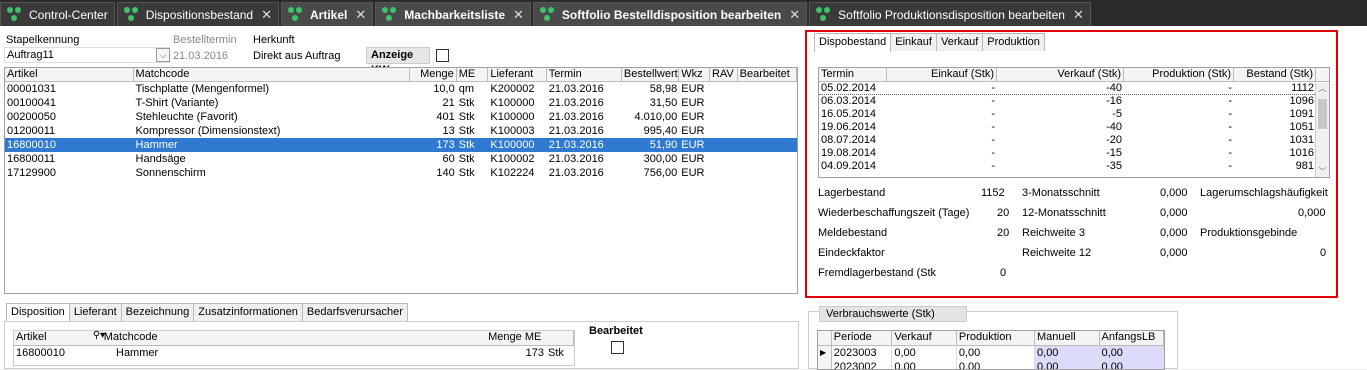 This screenshot has width=1367, height=370. What do you see at coordinates (996, 338) in the screenshot?
I see `verbrauch-col-2: Produktion` at bounding box center [996, 338].